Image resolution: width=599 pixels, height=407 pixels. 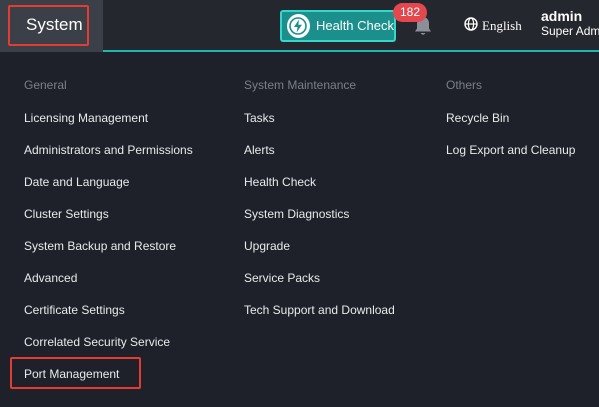 I want to click on system-tab: System, so click(x=51, y=26).